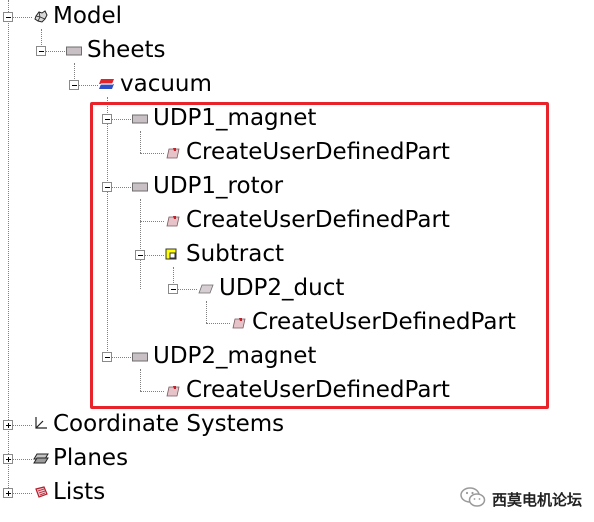 The width and height of the screenshot is (594, 522). What do you see at coordinates (126, 50) in the screenshot?
I see `tree-node-sheets: Sheets` at bounding box center [126, 50].